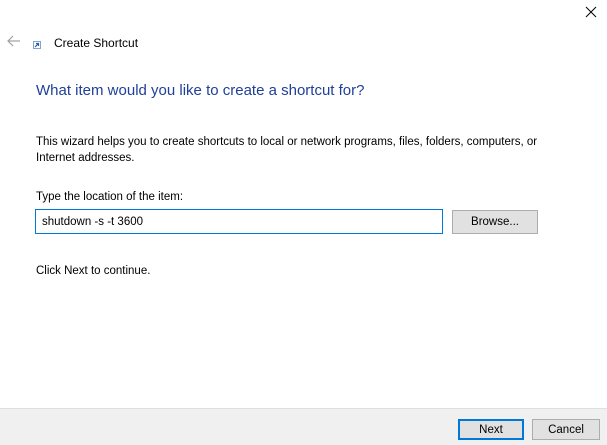 This screenshot has height=445, width=607. I want to click on back-arrow-icon, so click(14, 43).